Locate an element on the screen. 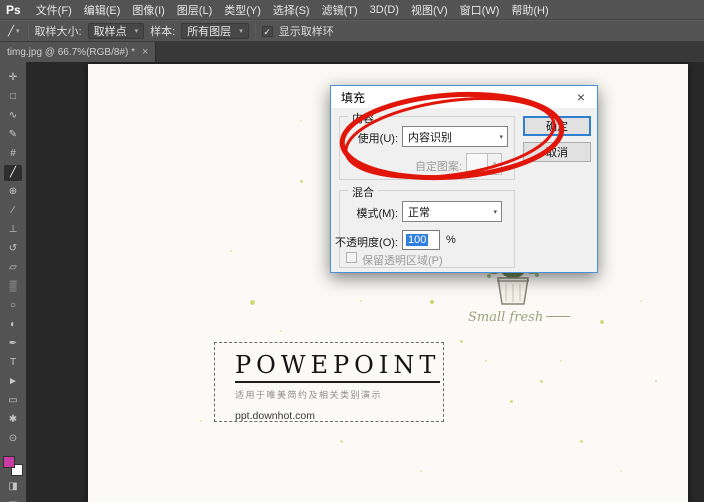 This screenshot has height=502, width=704. mode-label: 模式(M): is located at coordinates (377, 214).